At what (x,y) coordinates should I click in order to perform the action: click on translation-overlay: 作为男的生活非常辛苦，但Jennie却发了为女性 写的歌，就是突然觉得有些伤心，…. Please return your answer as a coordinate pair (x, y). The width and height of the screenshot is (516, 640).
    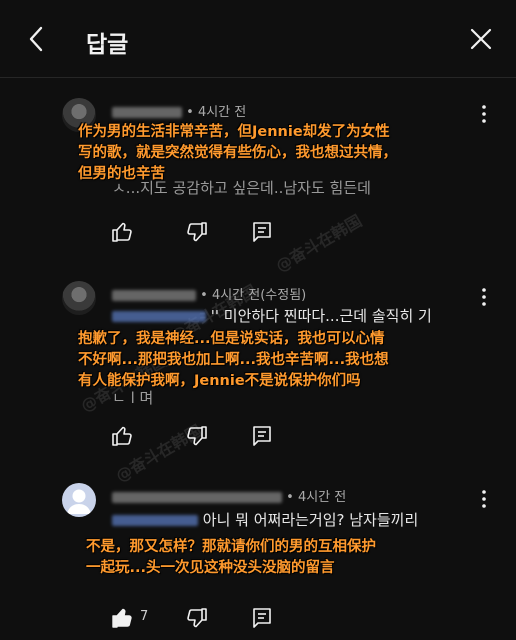
    Looking at the image, I should click on (237, 153).